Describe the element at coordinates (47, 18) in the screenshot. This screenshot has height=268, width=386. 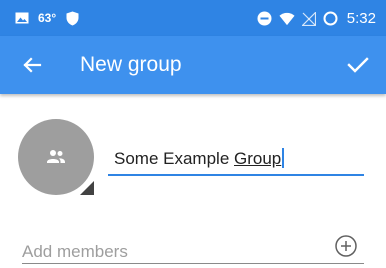
I see `temperature-text: 63°` at that location.